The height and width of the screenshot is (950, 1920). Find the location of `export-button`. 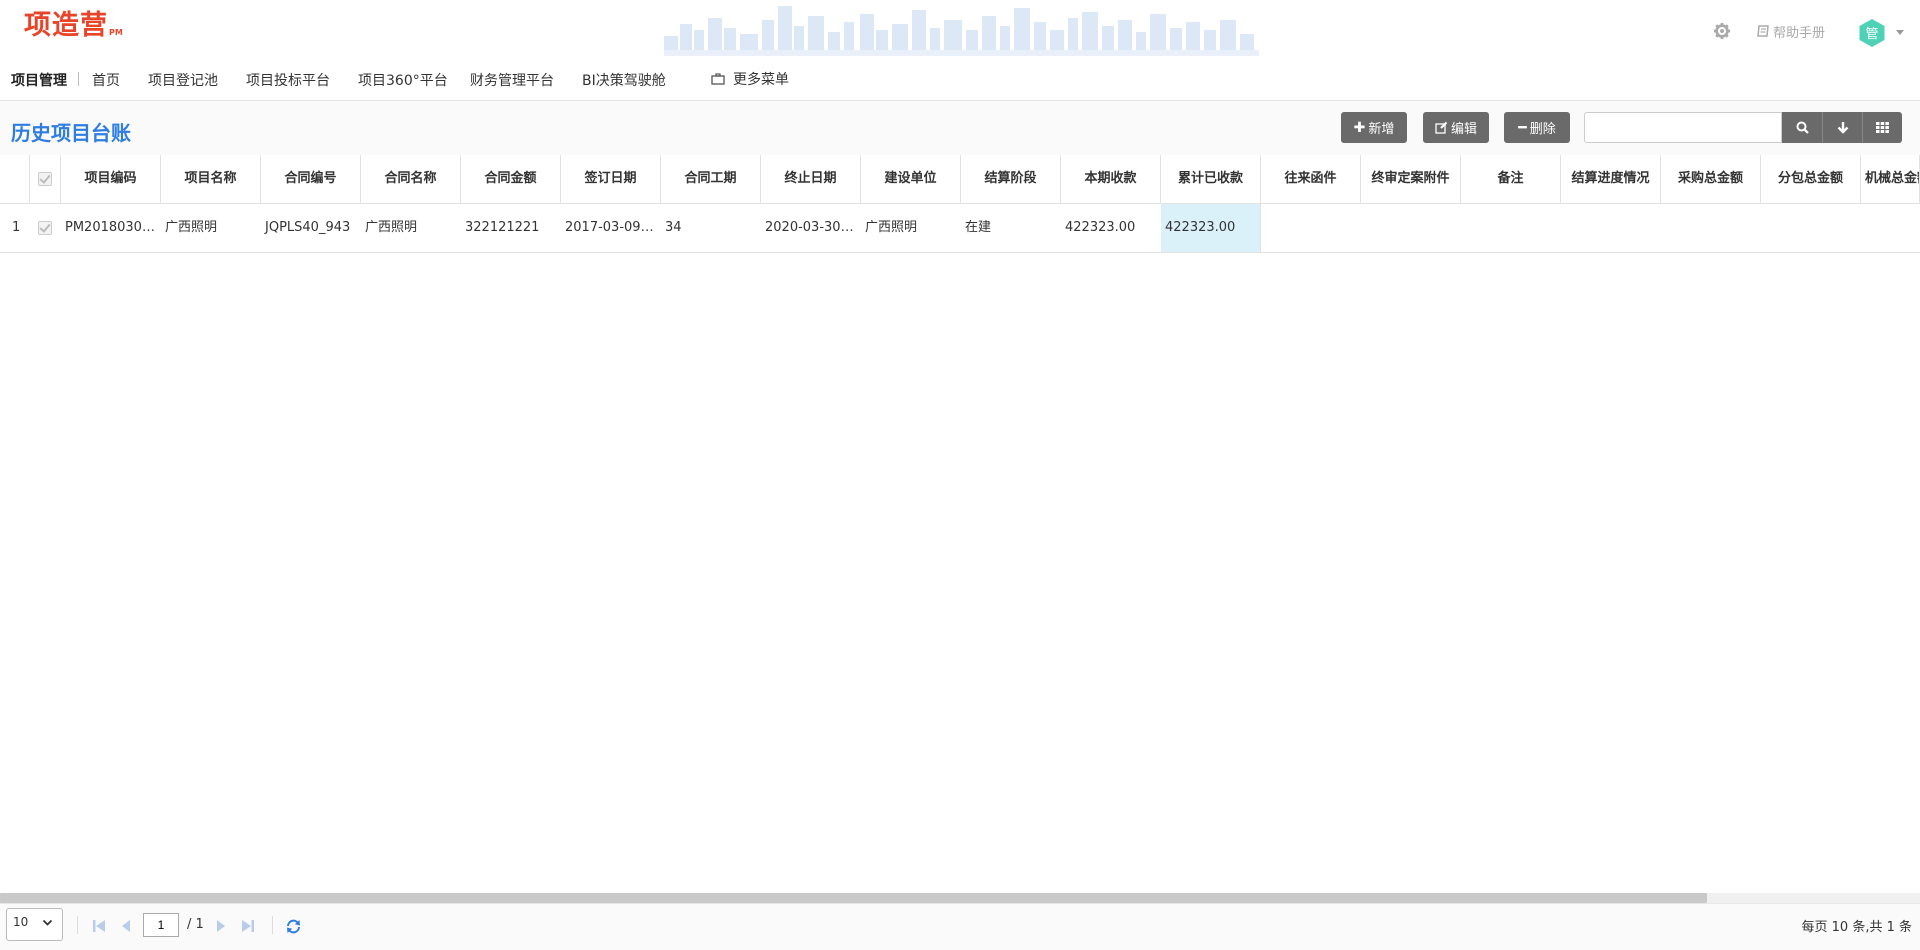

export-button is located at coordinates (1842, 127).